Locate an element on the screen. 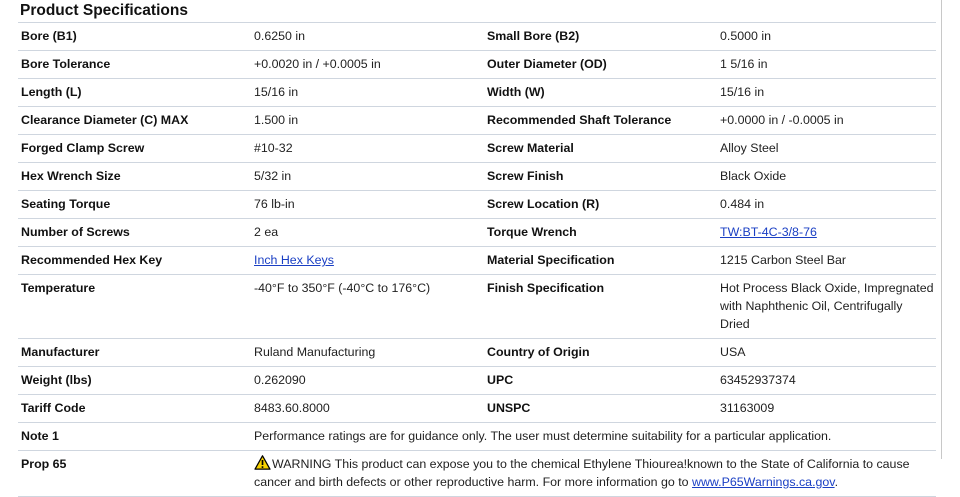 Image resolution: width=960 pixels, height=497 pixels. spec-value: 31163009 is located at coordinates (826, 408).